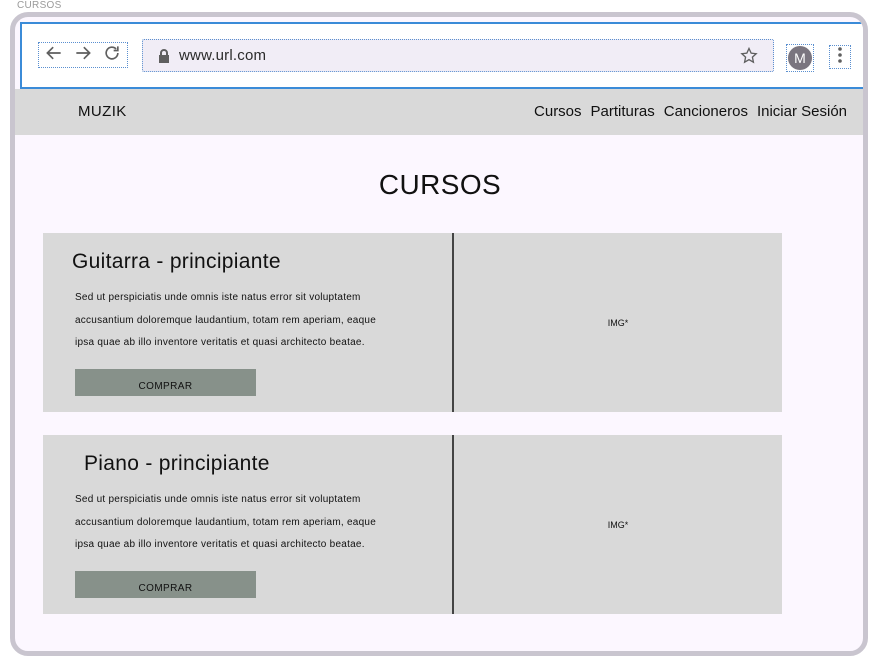 The height and width of the screenshot is (657, 884). I want to click on browser-toolbar: www.url.com M, so click(441, 55).